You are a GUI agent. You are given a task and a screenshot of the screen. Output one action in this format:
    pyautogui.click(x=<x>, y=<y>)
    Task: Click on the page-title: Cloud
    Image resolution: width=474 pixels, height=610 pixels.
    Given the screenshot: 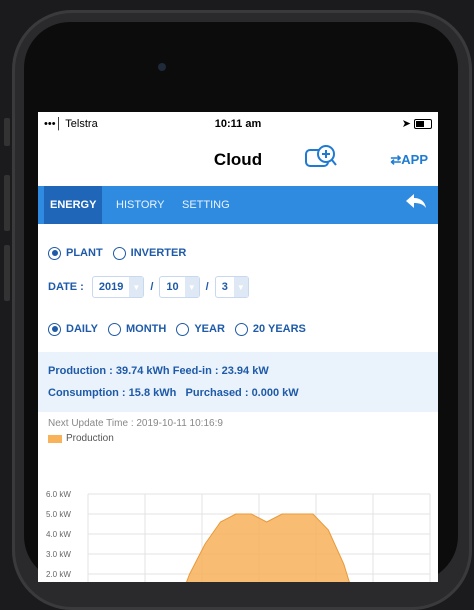 What is the action you would take?
    pyautogui.click(x=238, y=159)
    